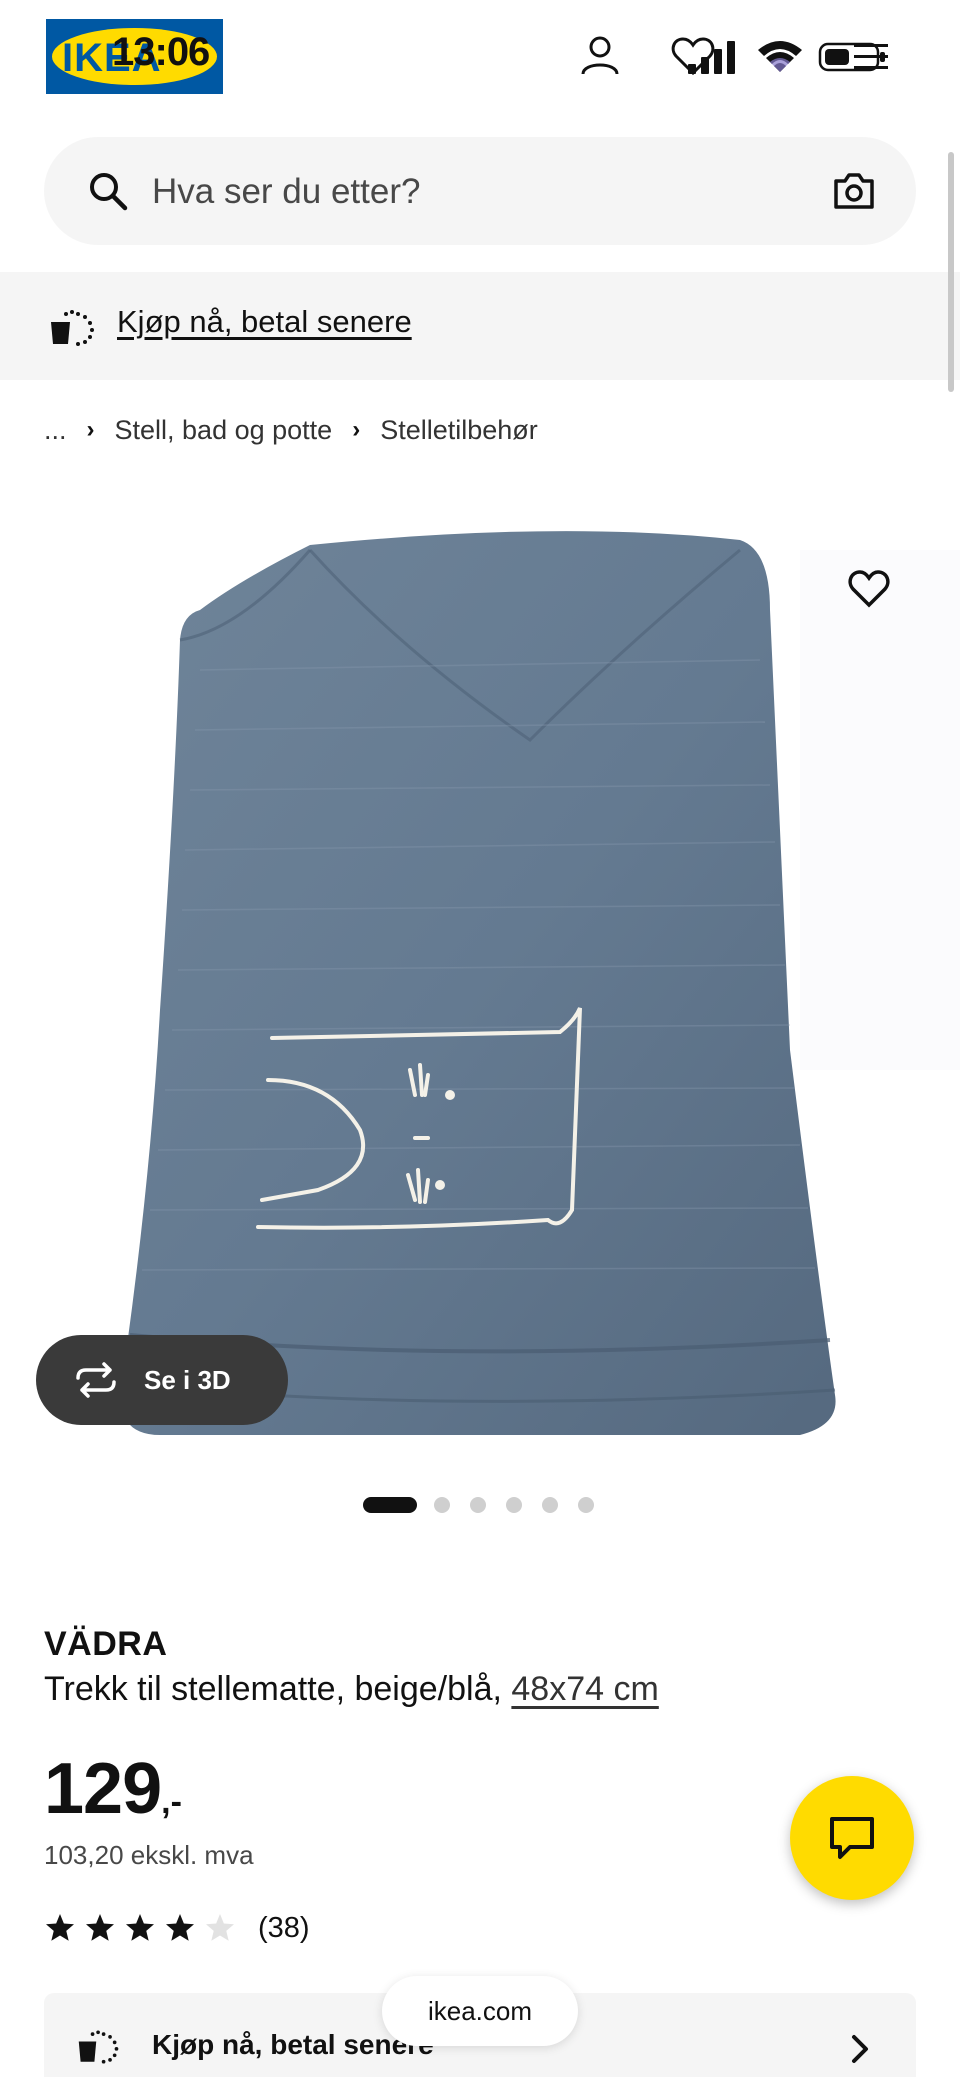 This screenshot has width=960, height=2077. What do you see at coordinates (278, 1689) in the screenshot?
I see `product-description-text: Trekk til stellematte, beige/blå,` at bounding box center [278, 1689].